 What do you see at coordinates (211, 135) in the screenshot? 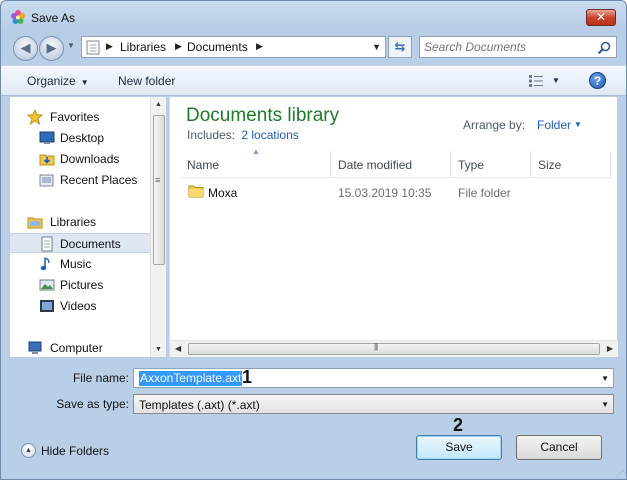
I see `includes-label: Includes:` at bounding box center [211, 135].